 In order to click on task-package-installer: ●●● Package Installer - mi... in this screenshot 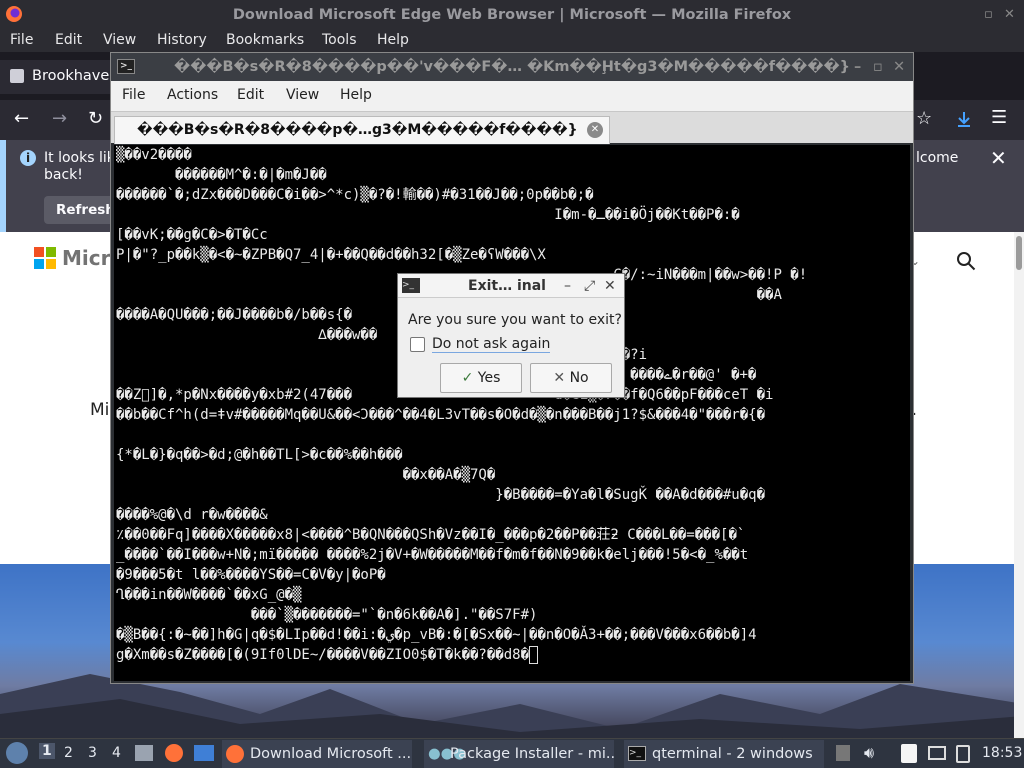, I will do `click(519, 754)`.